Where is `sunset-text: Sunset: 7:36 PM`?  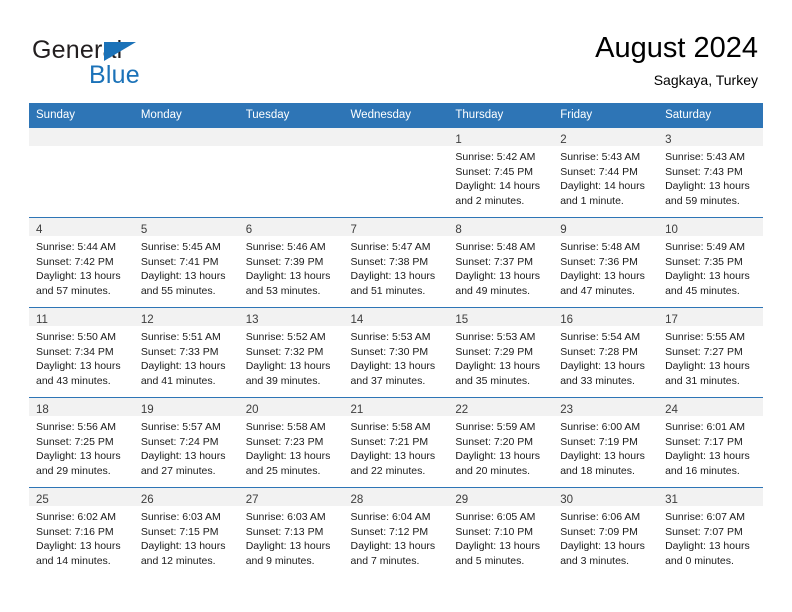 sunset-text: Sunset: 7:36 PM is located at coordinates (599, 261).